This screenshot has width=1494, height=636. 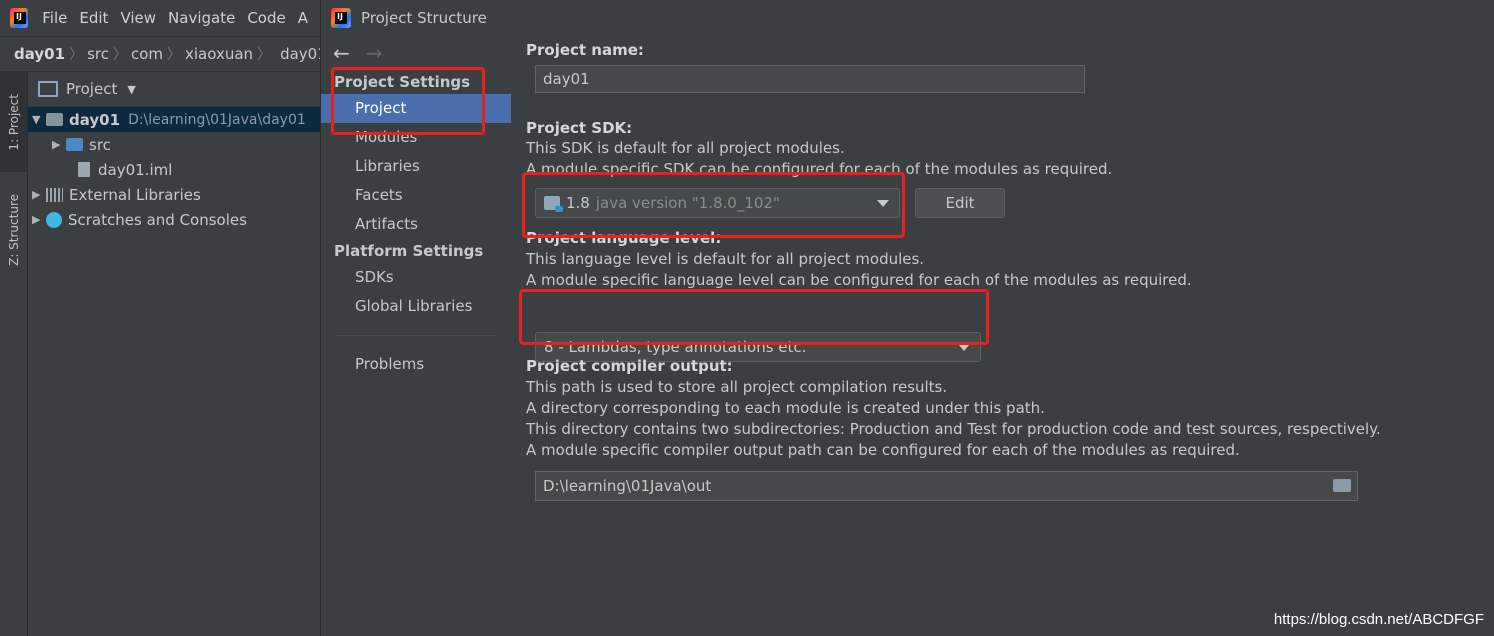 What do you see at coordinates (174, 169) in the screenshot?
I see `tree-item-iml: day01.iml` at bounding box center [174, 169].